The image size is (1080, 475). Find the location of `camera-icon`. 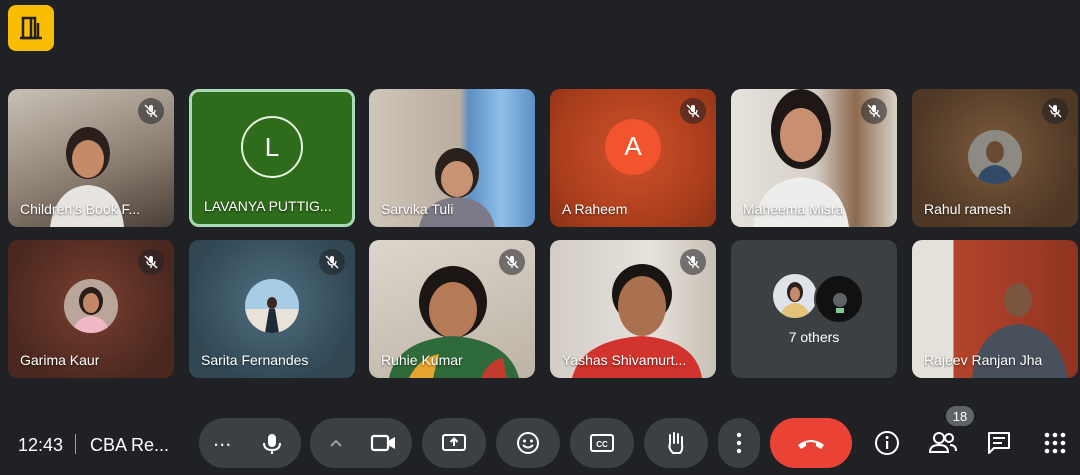

camera-icon is located at coordinates (384, 443).